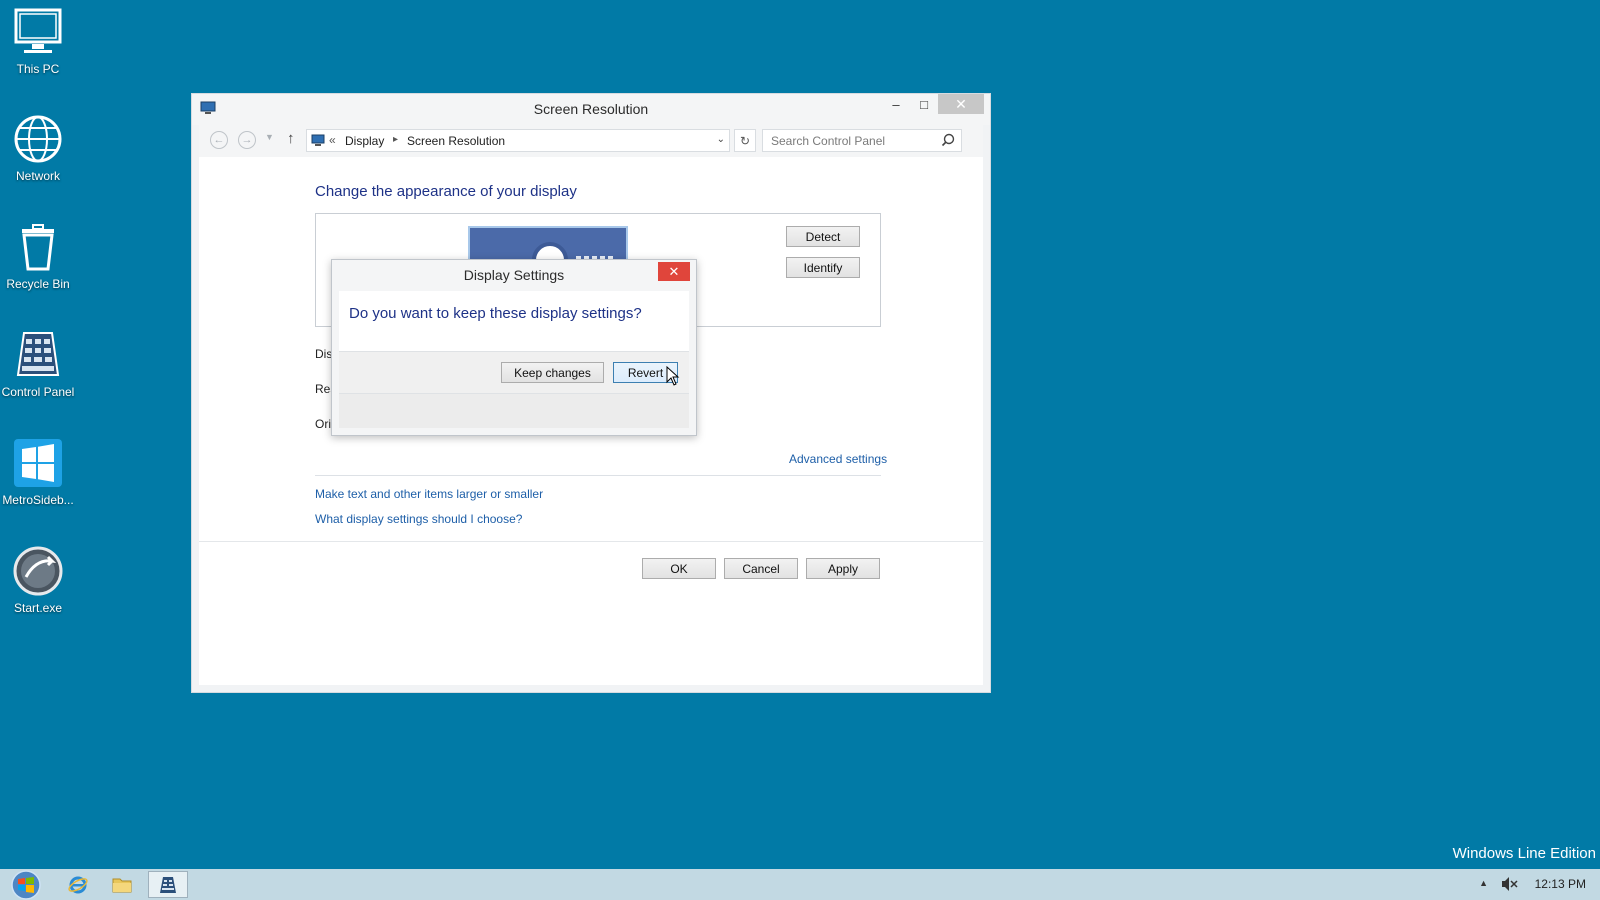 The height and width of the screenshot is (900, 1600). I want to click on taskbar-control-panel, so click(168, 884).